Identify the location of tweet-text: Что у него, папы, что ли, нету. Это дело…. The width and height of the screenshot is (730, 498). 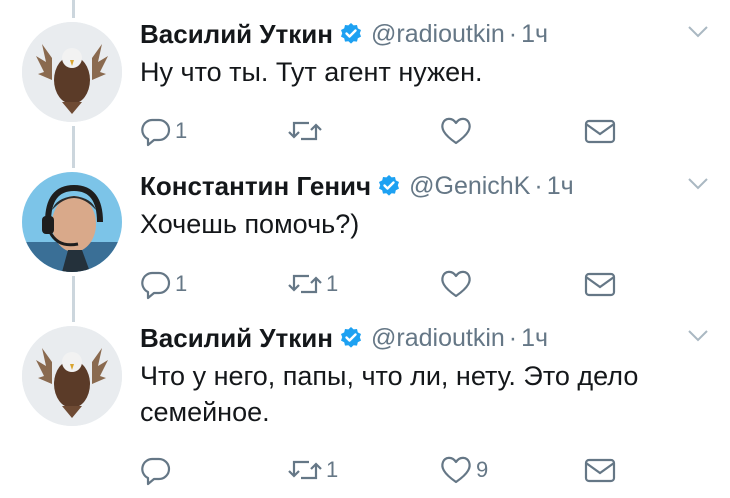
(389, 394).